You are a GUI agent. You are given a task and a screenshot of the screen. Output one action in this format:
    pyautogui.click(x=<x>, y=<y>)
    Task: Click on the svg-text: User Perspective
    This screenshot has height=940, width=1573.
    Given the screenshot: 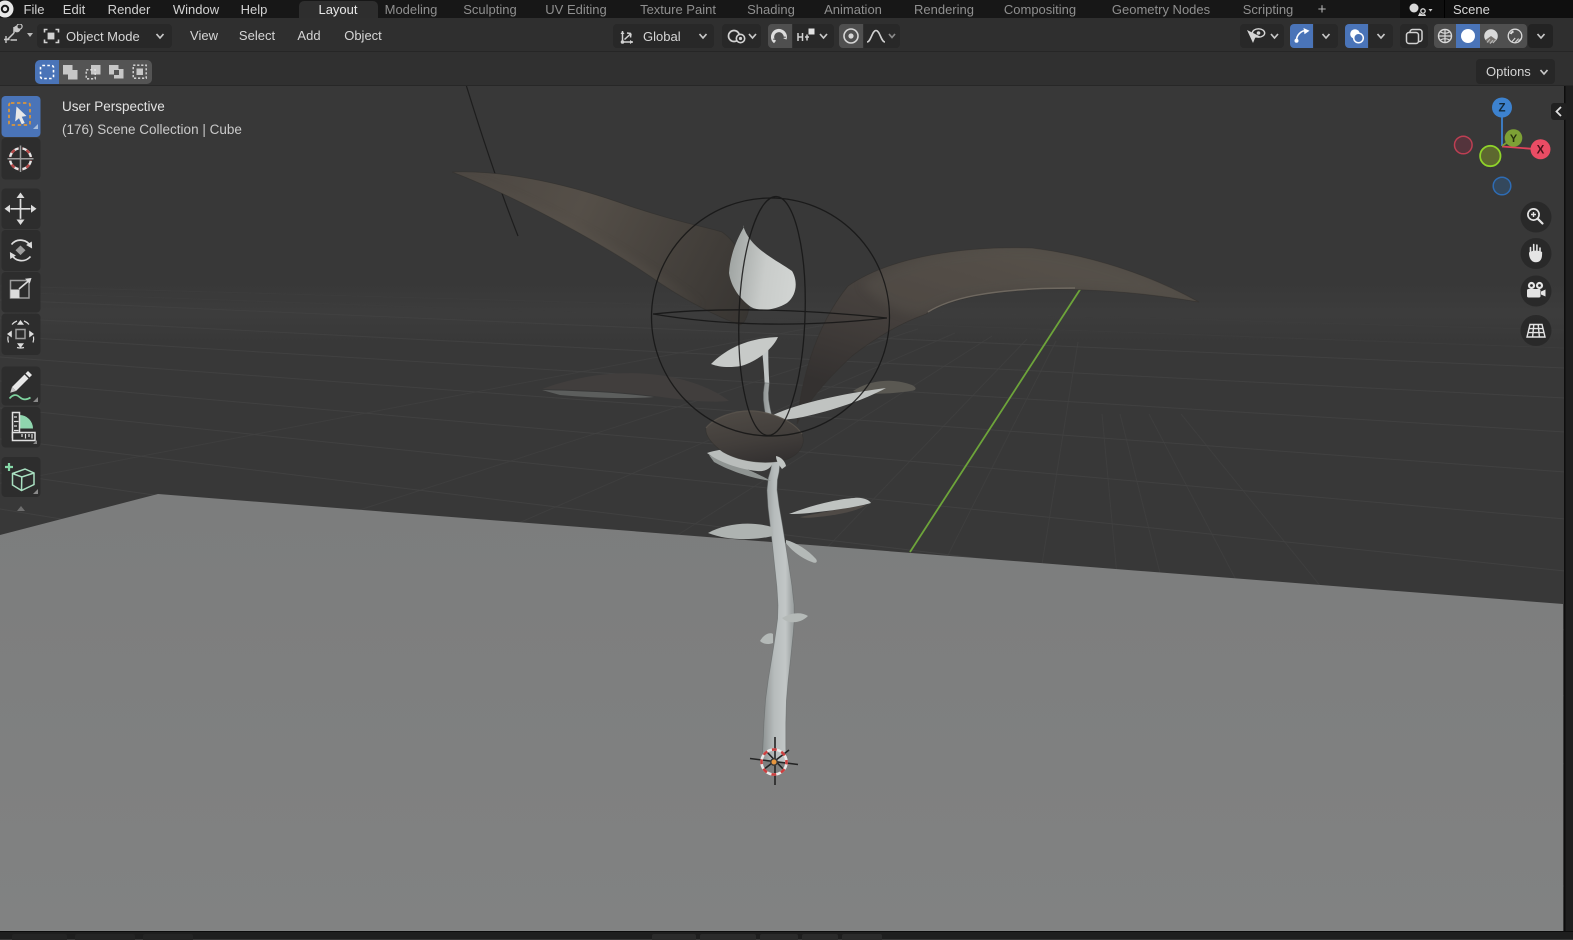 What is the action you would take?
    pyautogui.click(x=113, y=106)
    